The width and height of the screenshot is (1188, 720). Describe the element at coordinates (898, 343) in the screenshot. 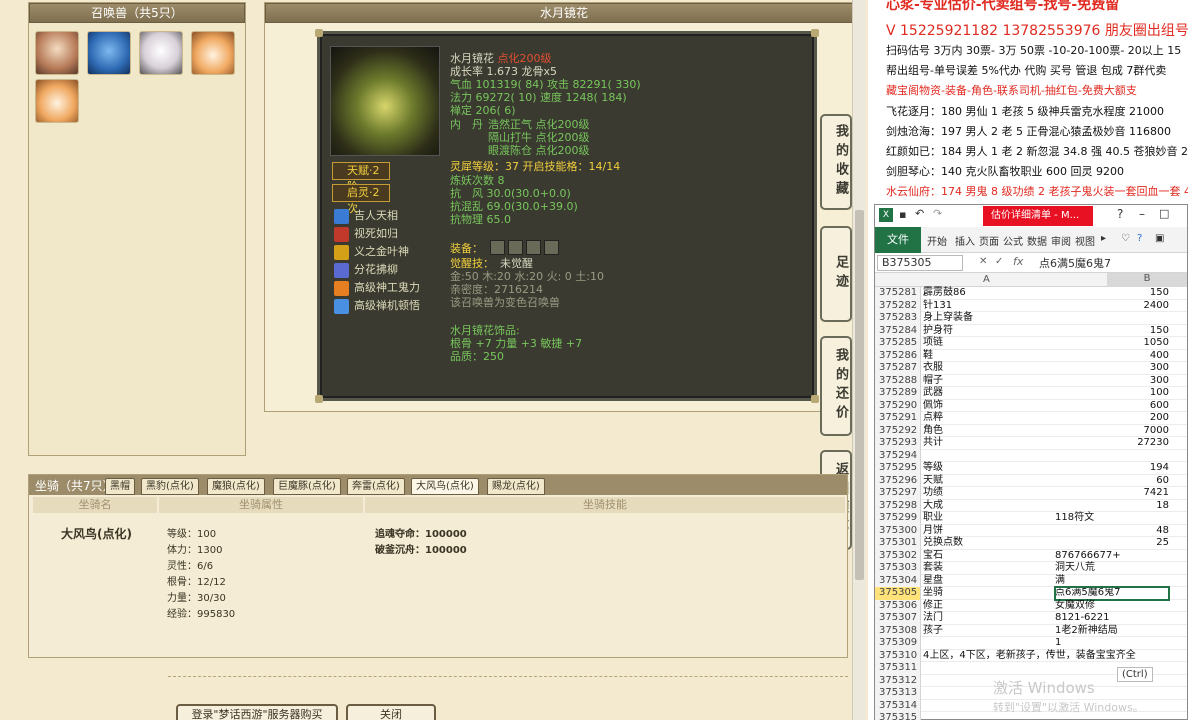

I see `row-number: 375285` at that location.